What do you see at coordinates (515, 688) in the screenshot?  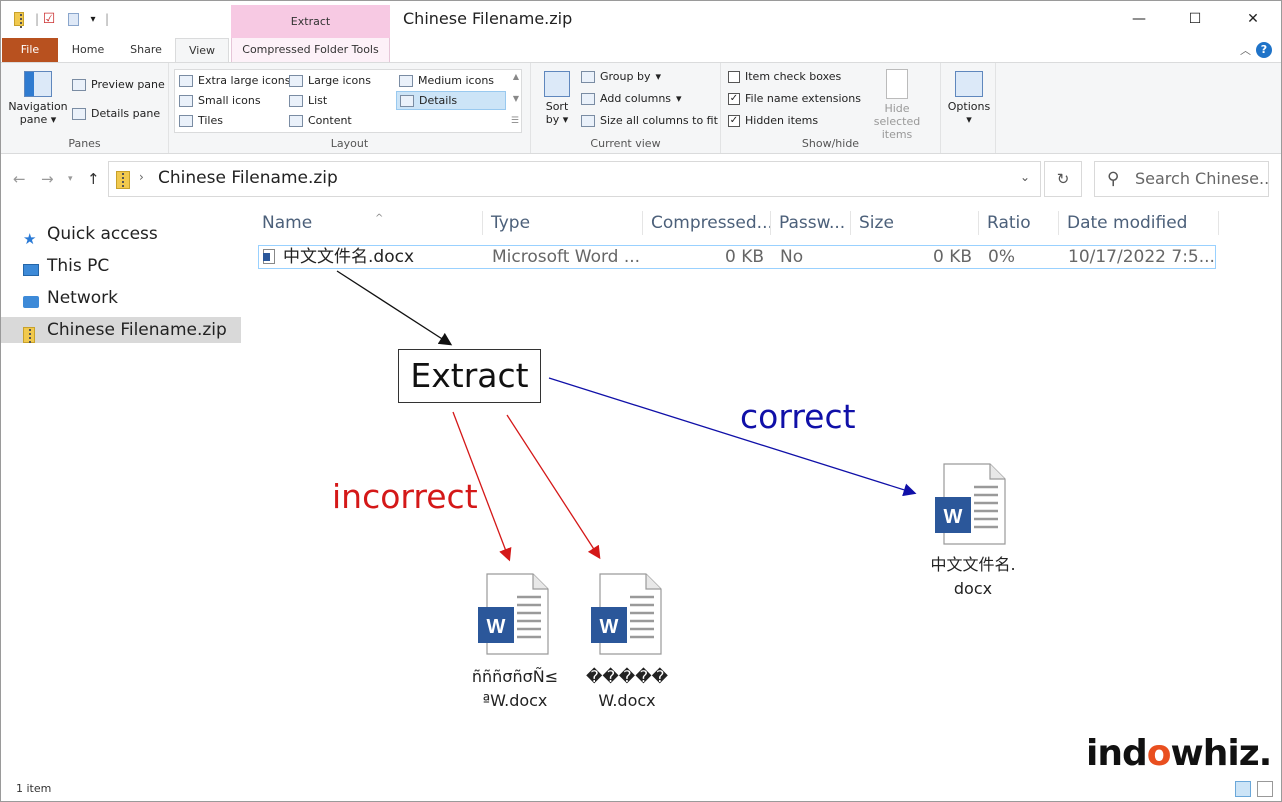 I see `incorrect-file-label-1: ñññσñσÑ≤ªW.docx` at bounding box center [515, 688].